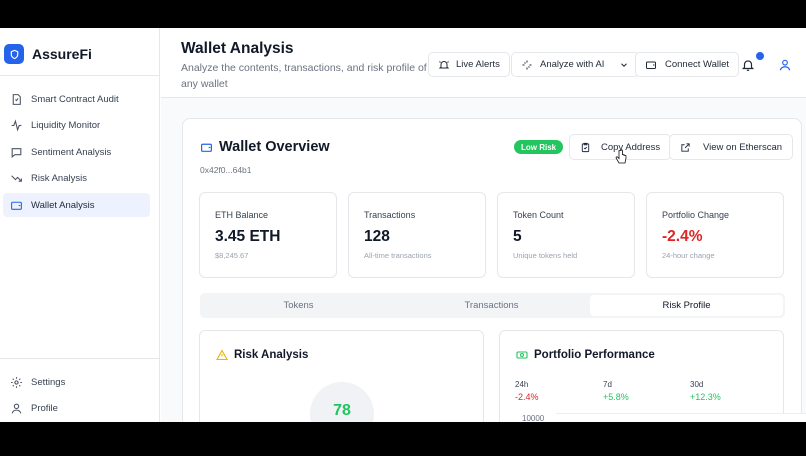 The height and width of the screenshot is (456, 806). I want to click on perf-period-30d: 30d +12.3%, so click(705, 391).